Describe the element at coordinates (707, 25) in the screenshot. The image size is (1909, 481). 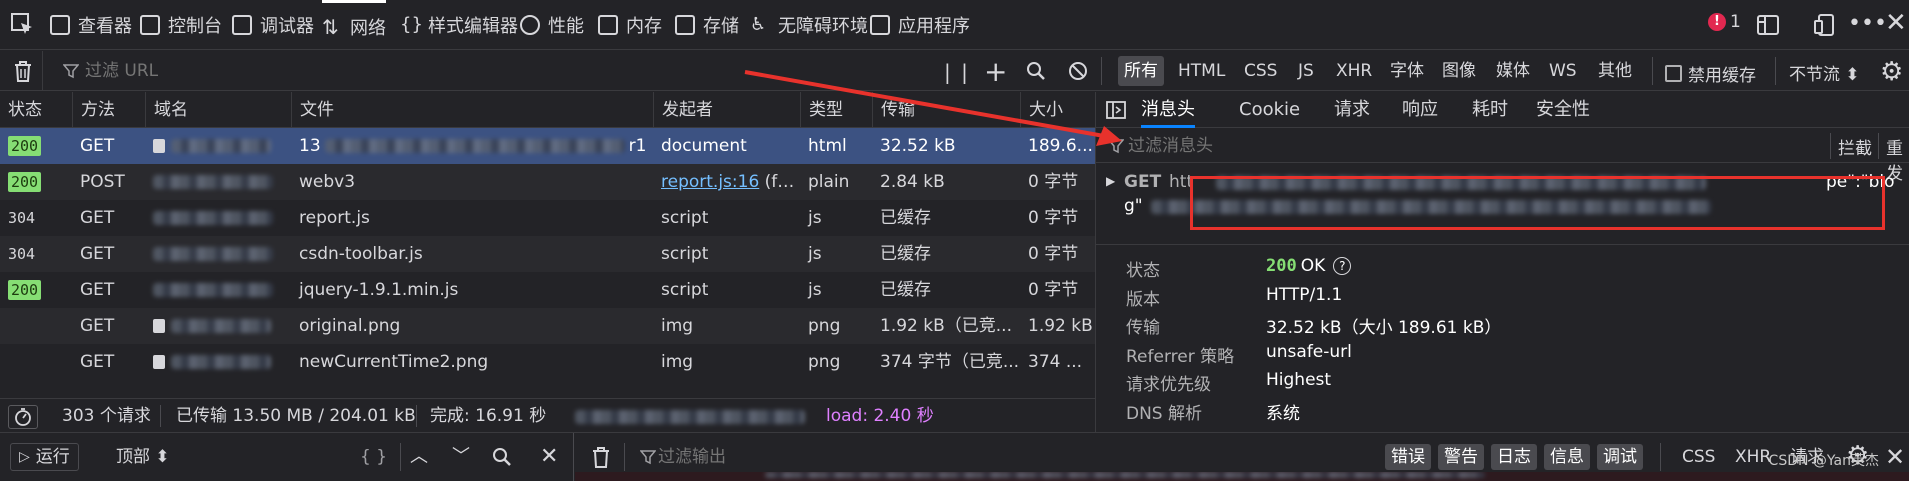
I see `devtools-tab-7: 存储` at that location.